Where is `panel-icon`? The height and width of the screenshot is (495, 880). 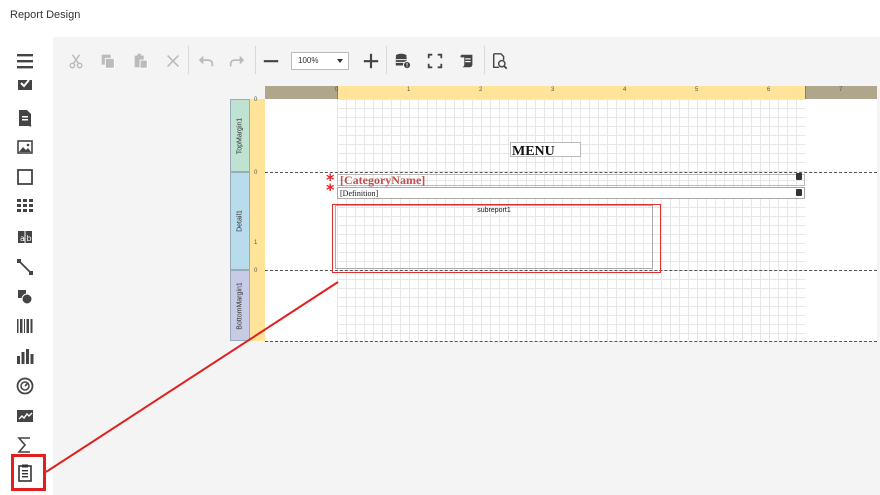 panel-icon is located at coordinates (25, 177).